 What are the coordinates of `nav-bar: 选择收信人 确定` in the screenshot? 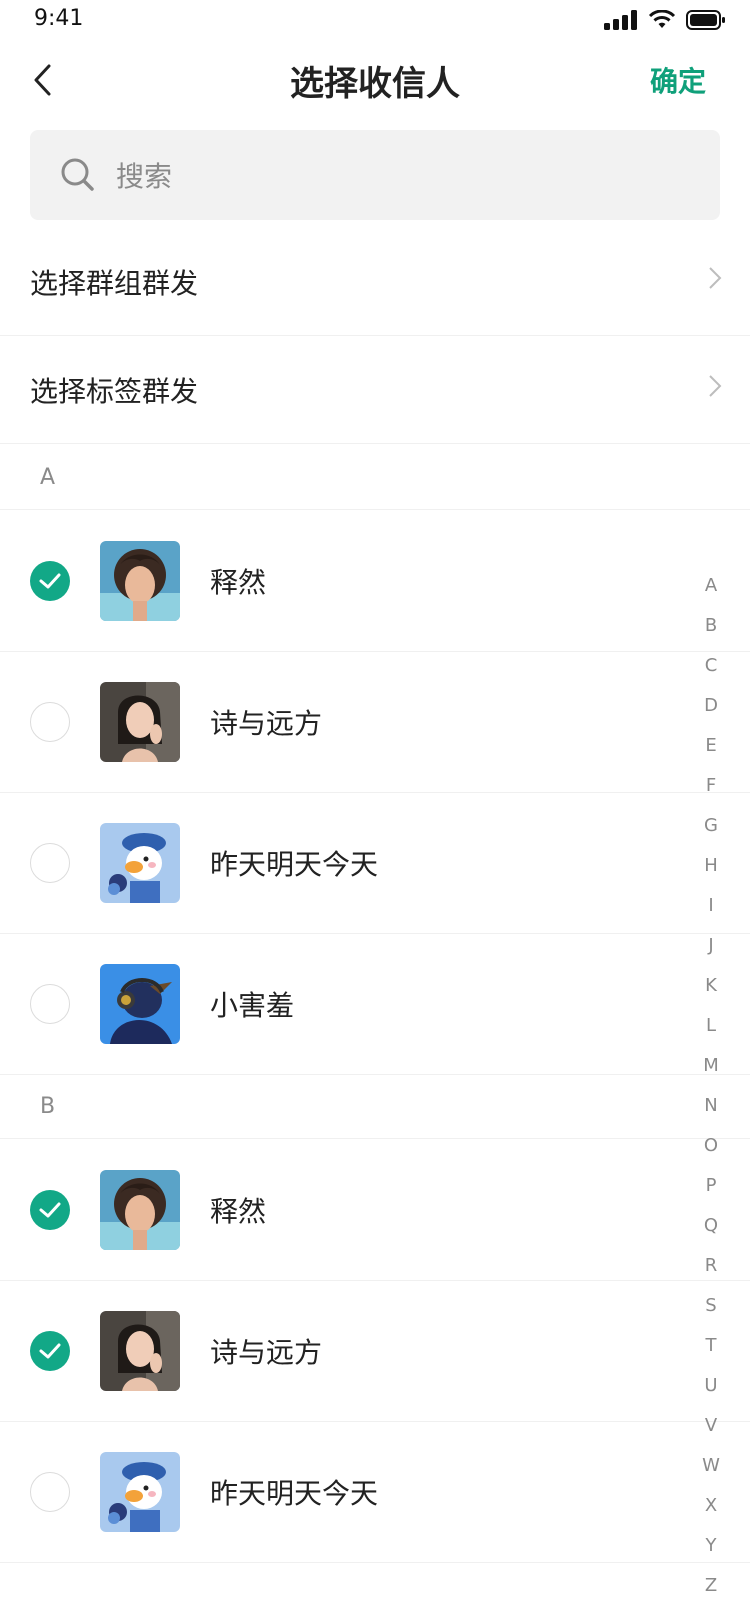 It's located at (375, 82).